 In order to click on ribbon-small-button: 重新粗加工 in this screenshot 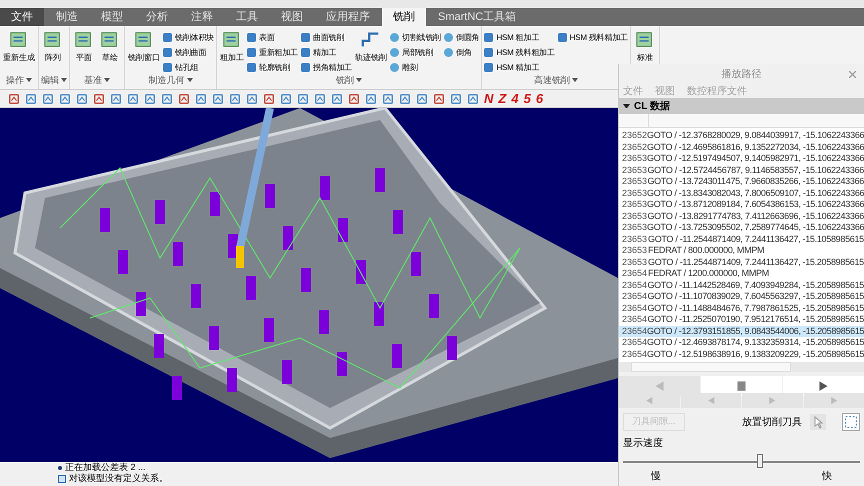, I will do `click(272, 52)`.